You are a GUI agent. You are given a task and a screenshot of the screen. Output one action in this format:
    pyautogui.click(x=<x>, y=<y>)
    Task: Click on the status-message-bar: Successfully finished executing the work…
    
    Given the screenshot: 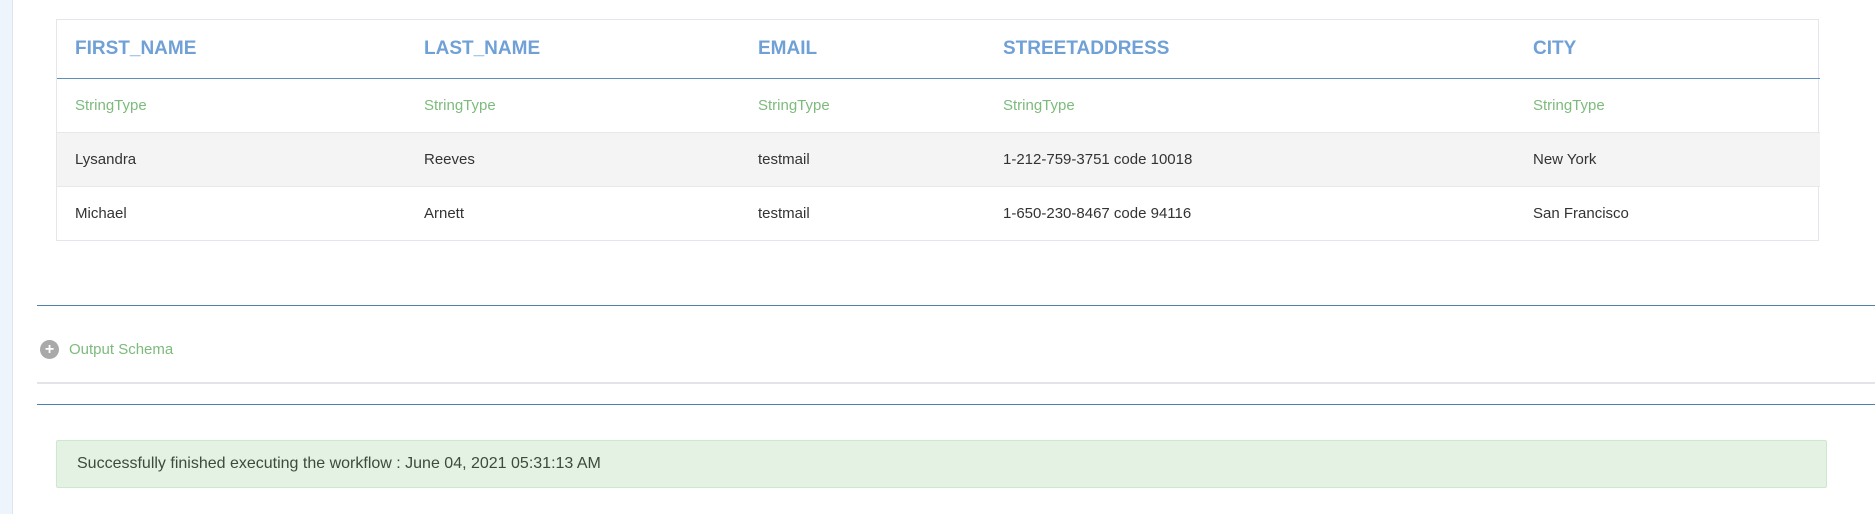 What is the action you would take?
    pyautogui.click(x=941, y=464)
    